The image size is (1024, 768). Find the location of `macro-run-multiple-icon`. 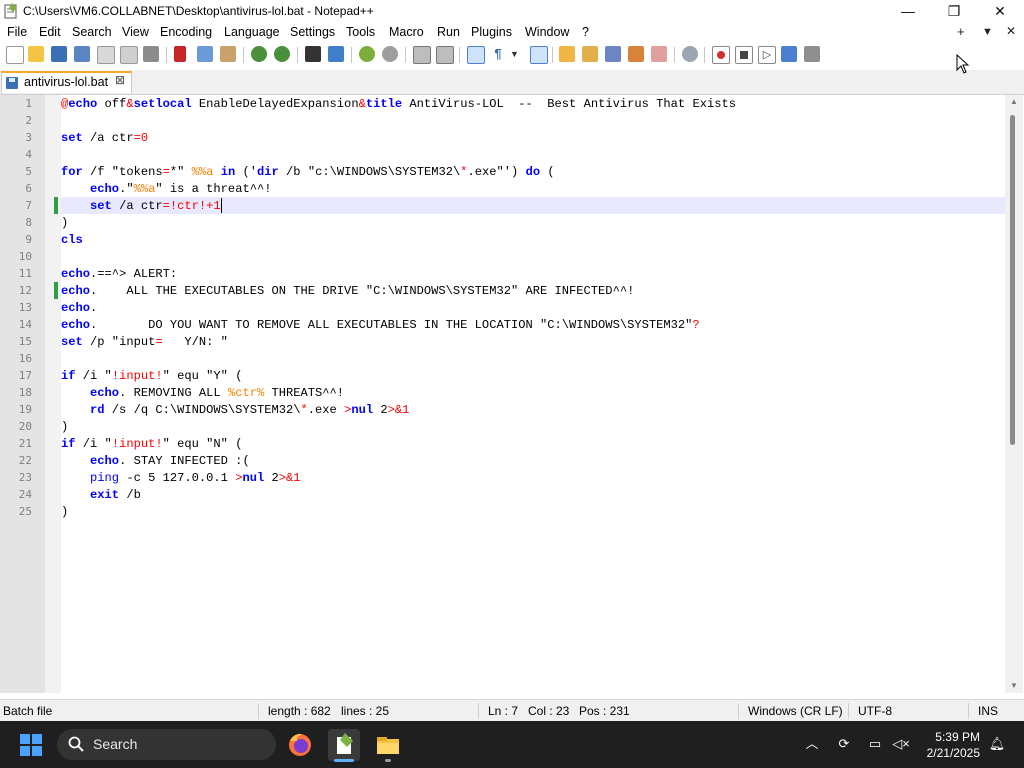

macro-run-multiple-icon is located at coordinates (789, 54).